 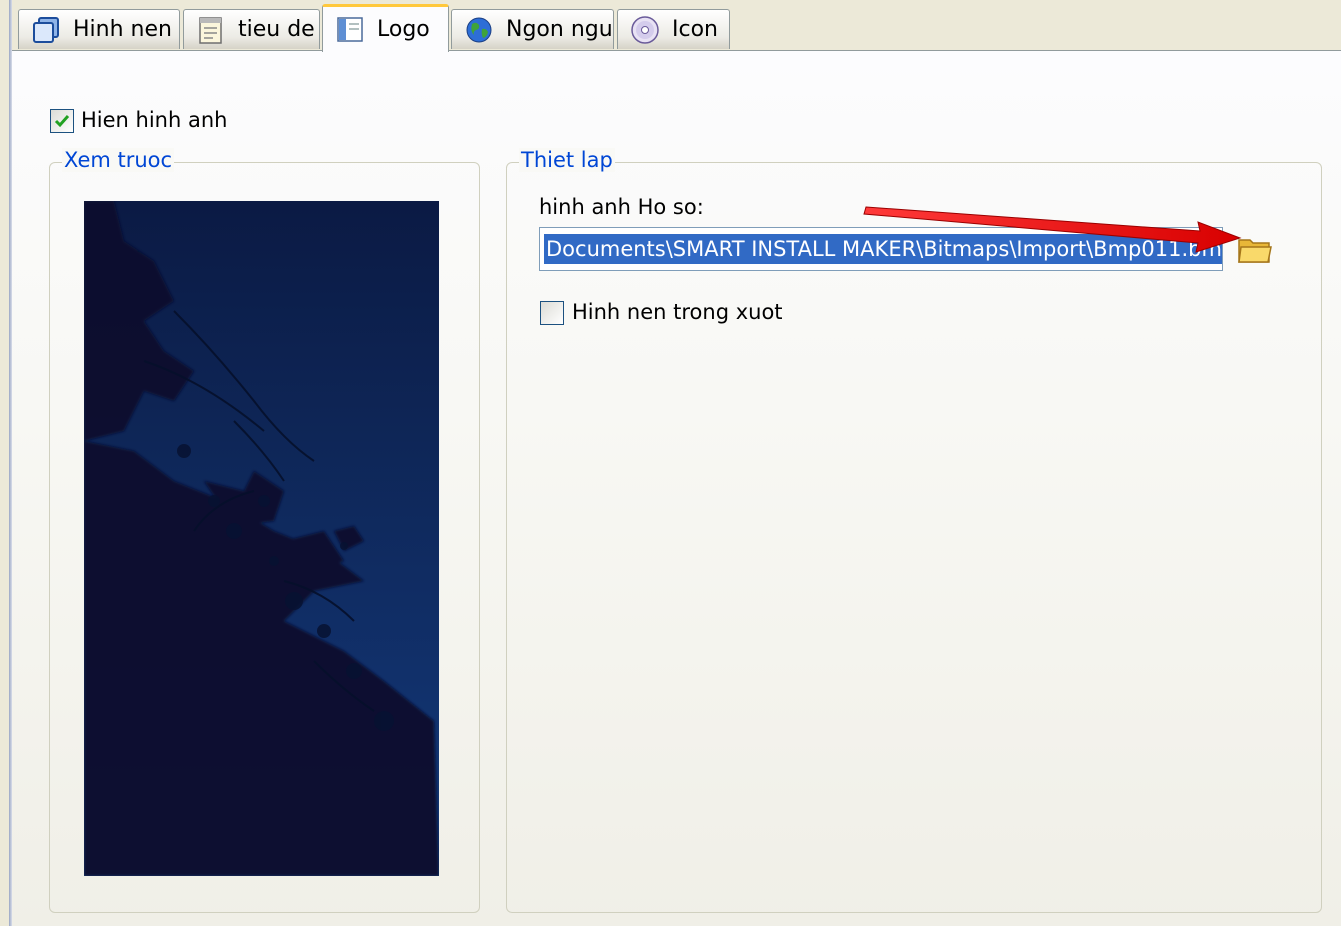 I want to click on window-border, so click(x=6, y=463).